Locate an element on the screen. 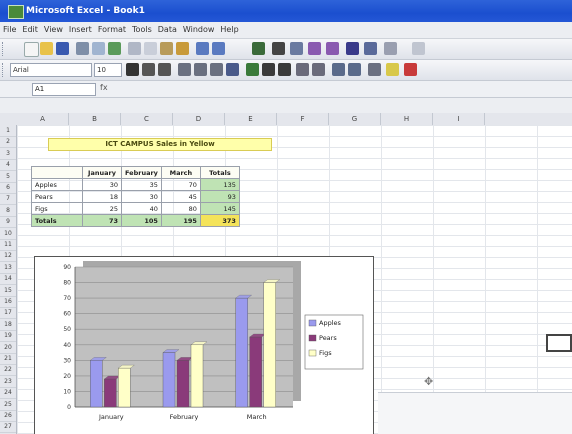 Image resolution: width=572 pixels, height=434 pixels. comma-style-icon is located at coordinates (284, 69).